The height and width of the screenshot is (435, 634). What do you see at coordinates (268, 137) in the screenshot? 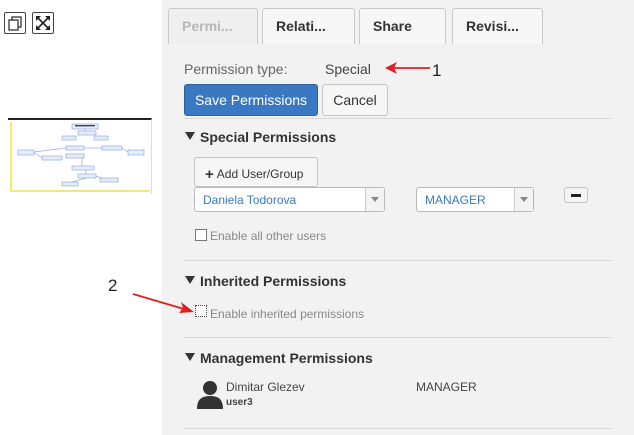
I see `special-permissions-title: Special Permissions` at bounding box center [268, 137].